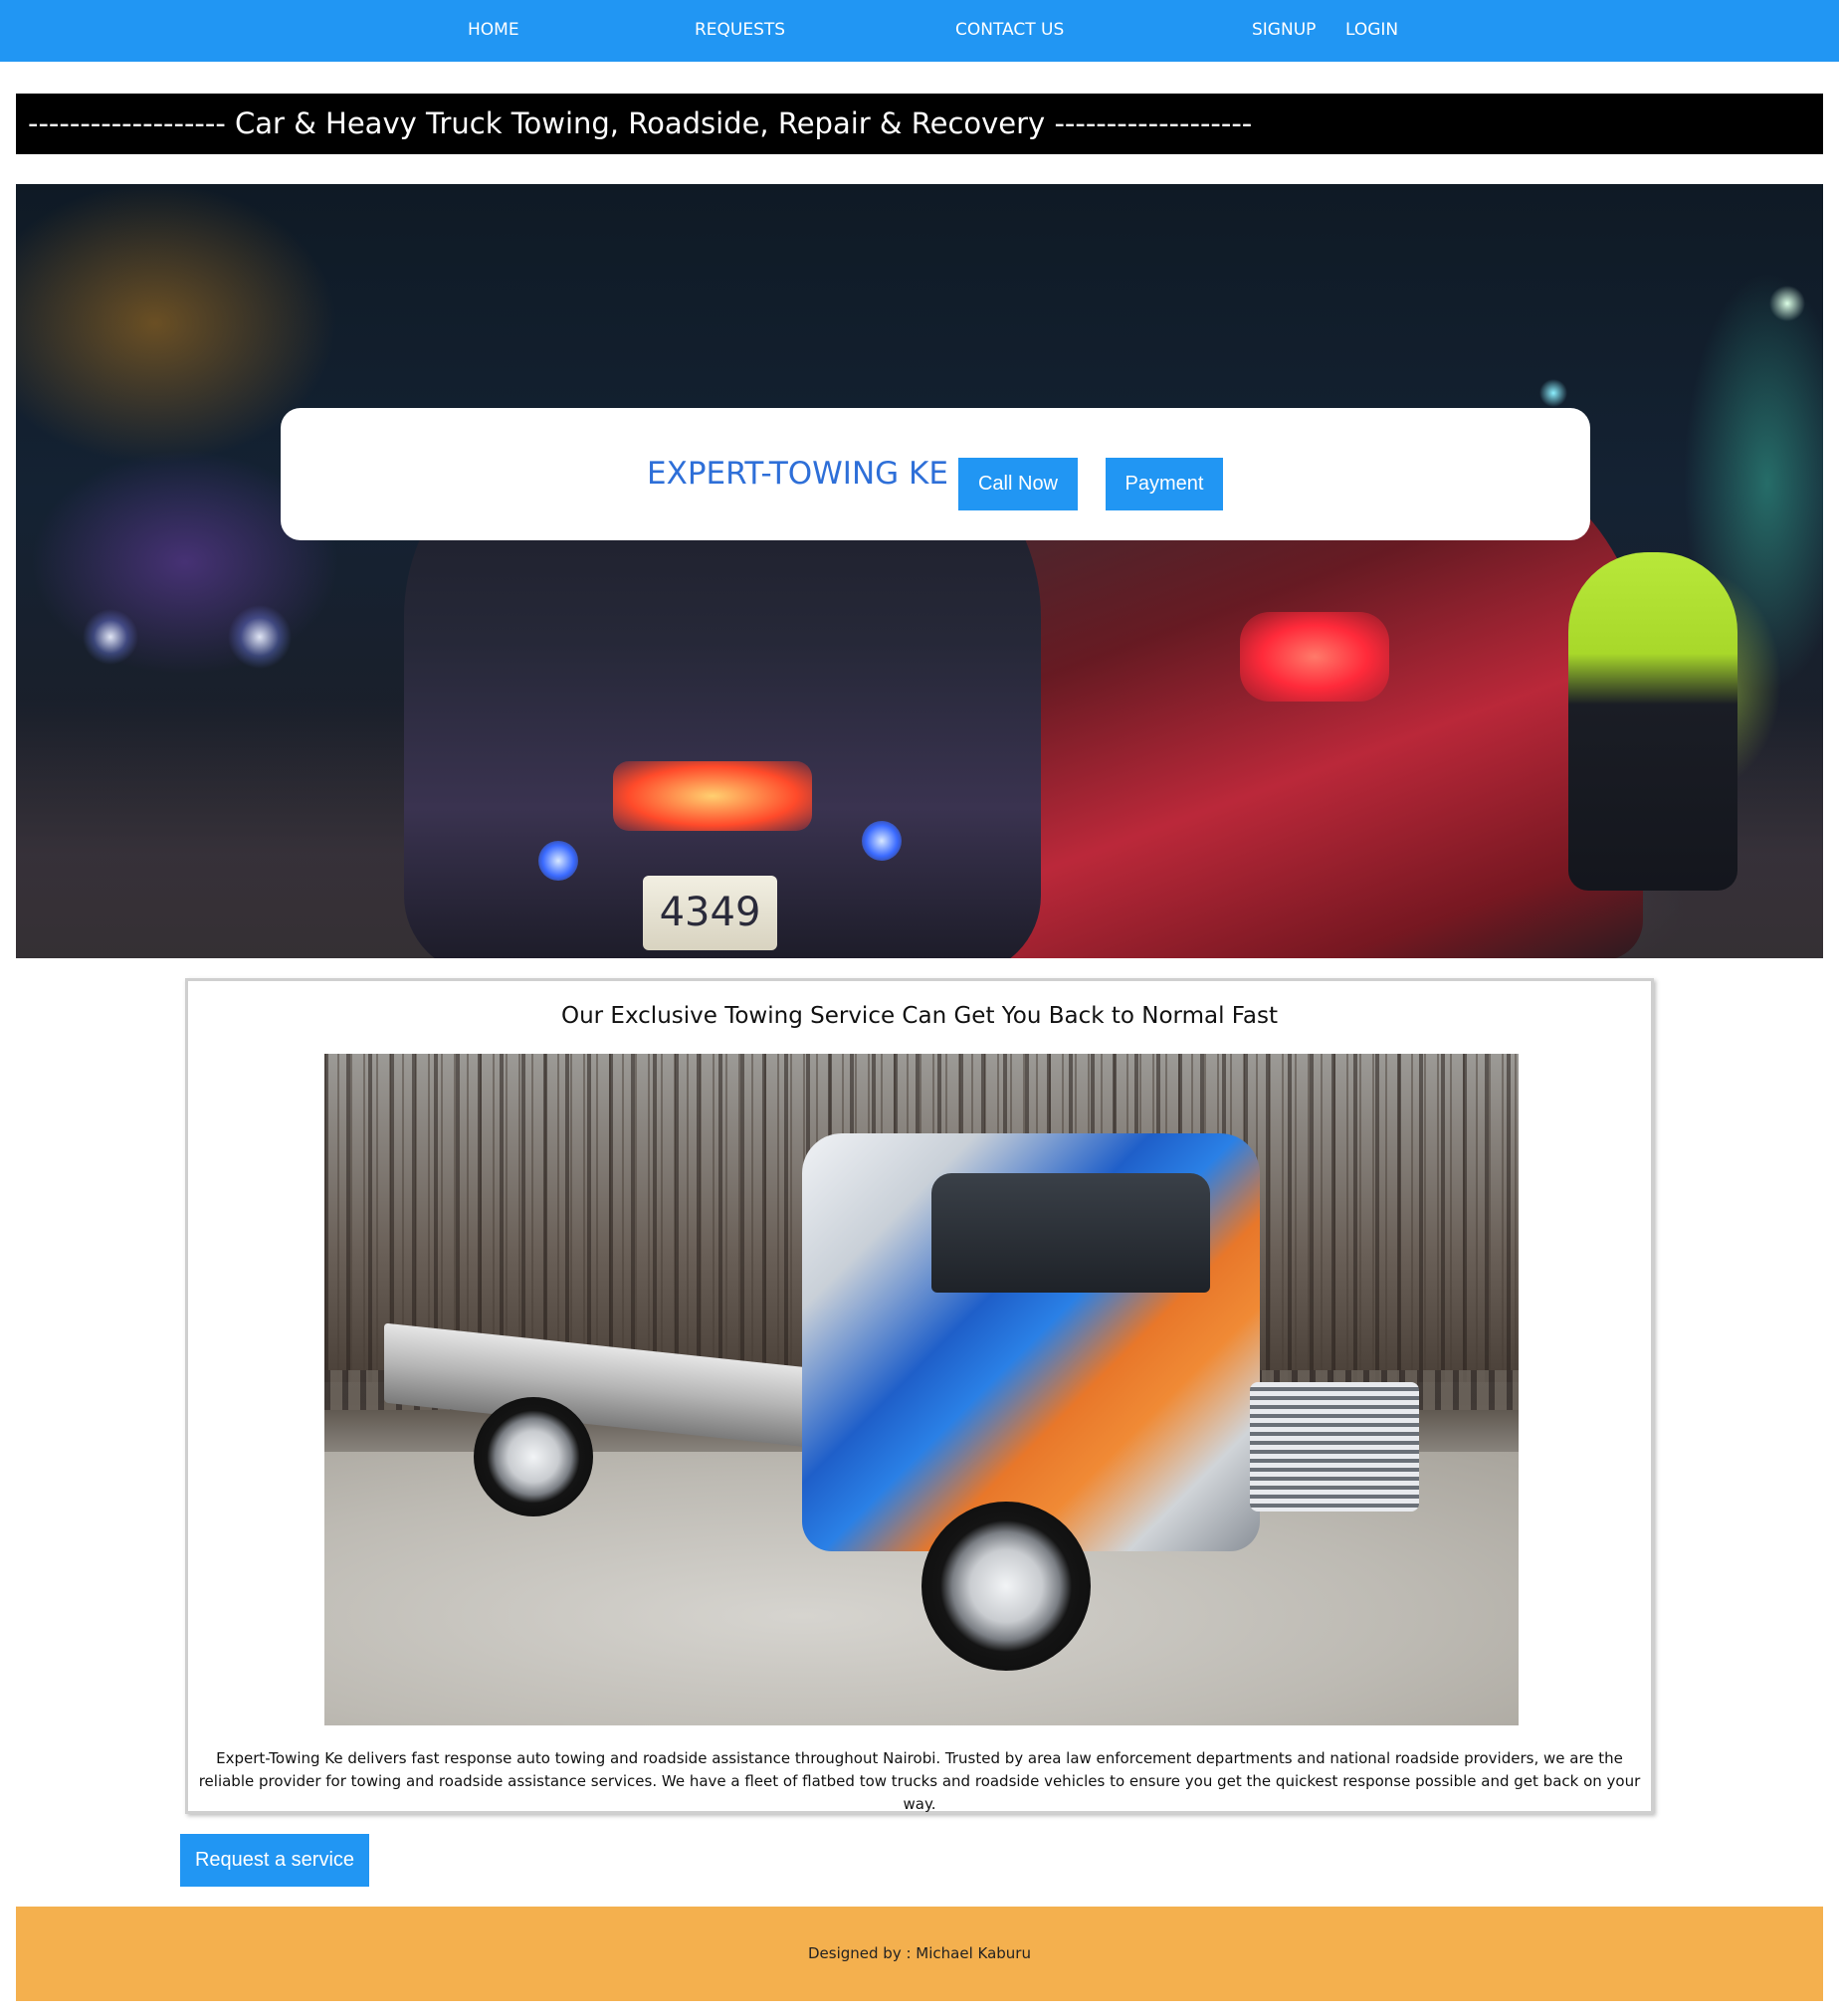  I want to click on hero-car-taillight, so click(1314, 657).